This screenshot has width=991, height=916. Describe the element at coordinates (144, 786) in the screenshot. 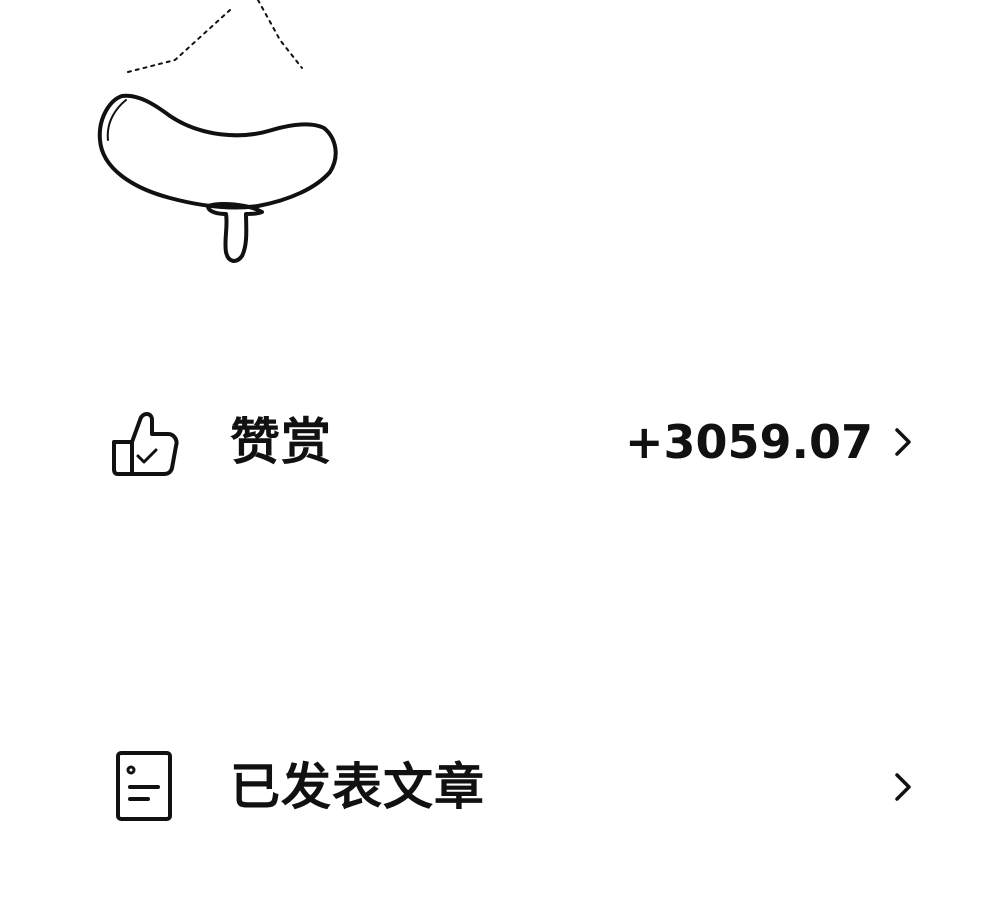

I see `document-icon` at that location.